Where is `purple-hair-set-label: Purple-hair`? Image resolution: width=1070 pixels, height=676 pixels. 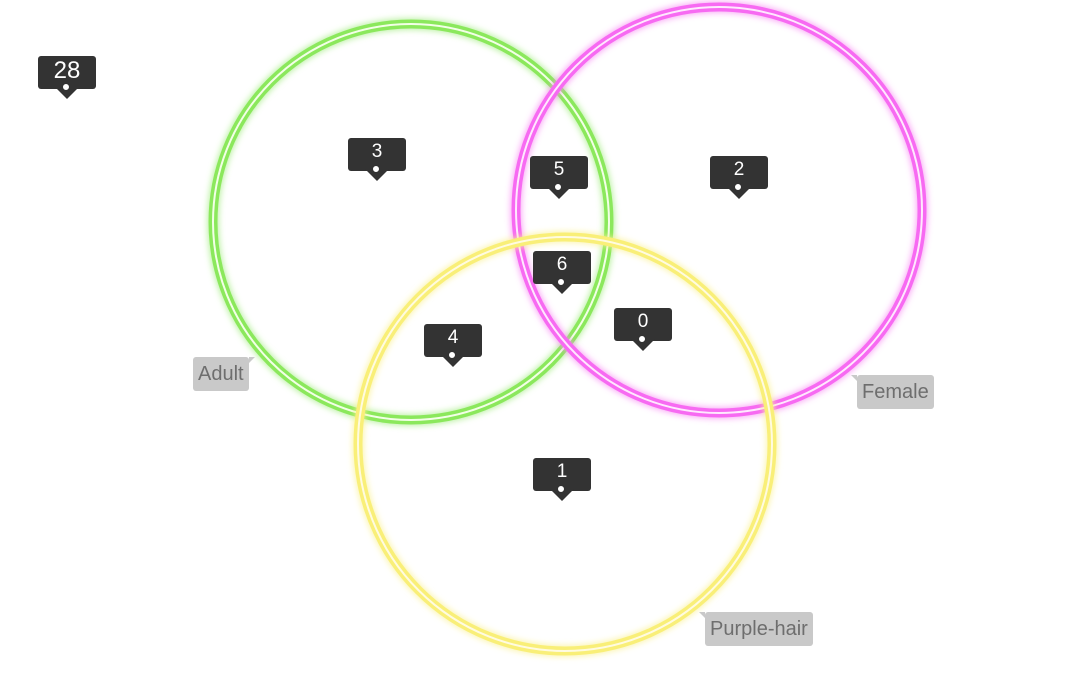 purple-hair-set-label: Purple-hair is located at coordinates (756, 629).